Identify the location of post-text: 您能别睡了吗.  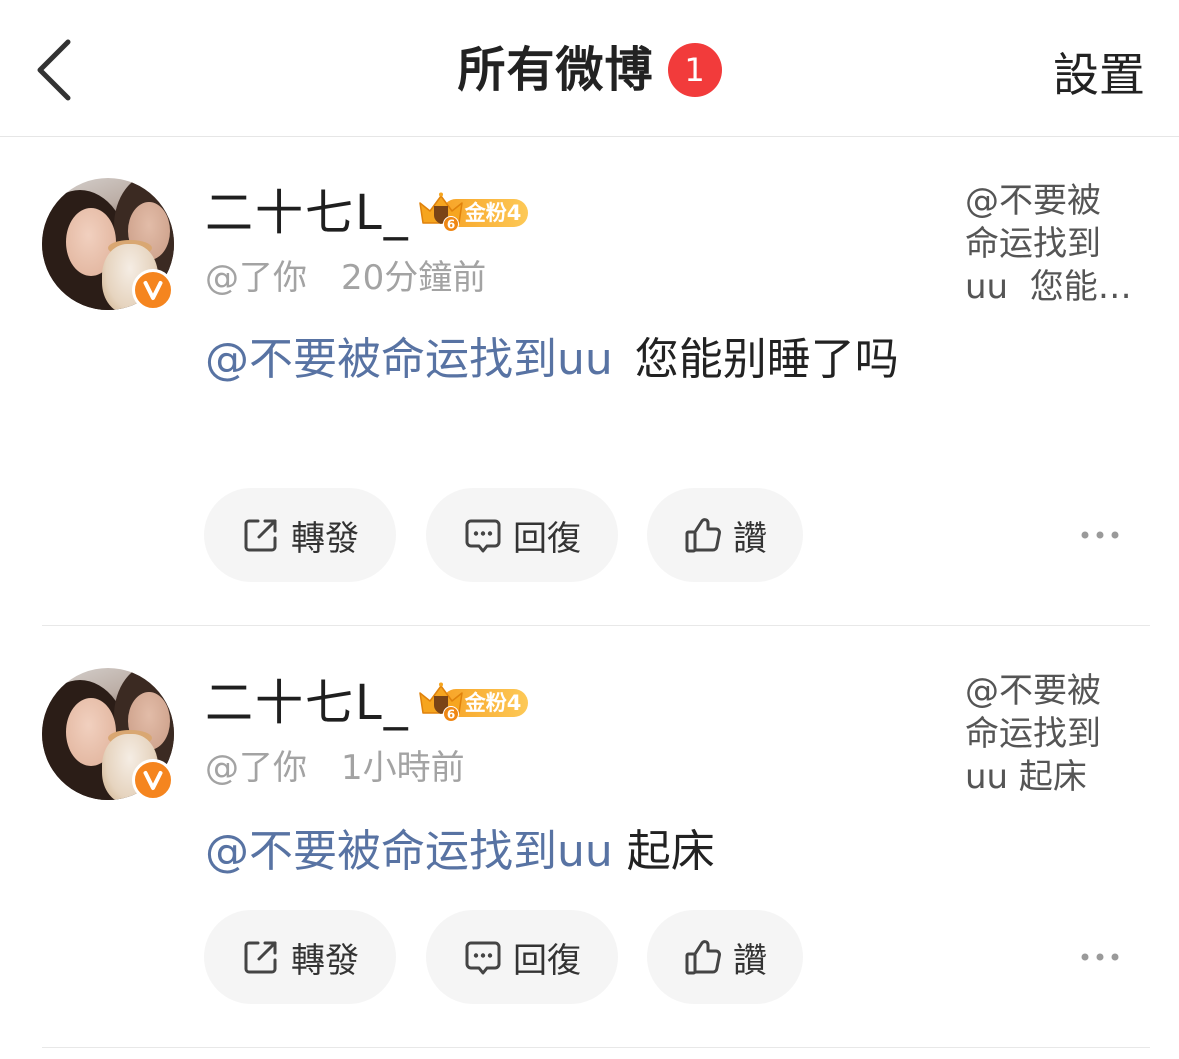
(766, 359).